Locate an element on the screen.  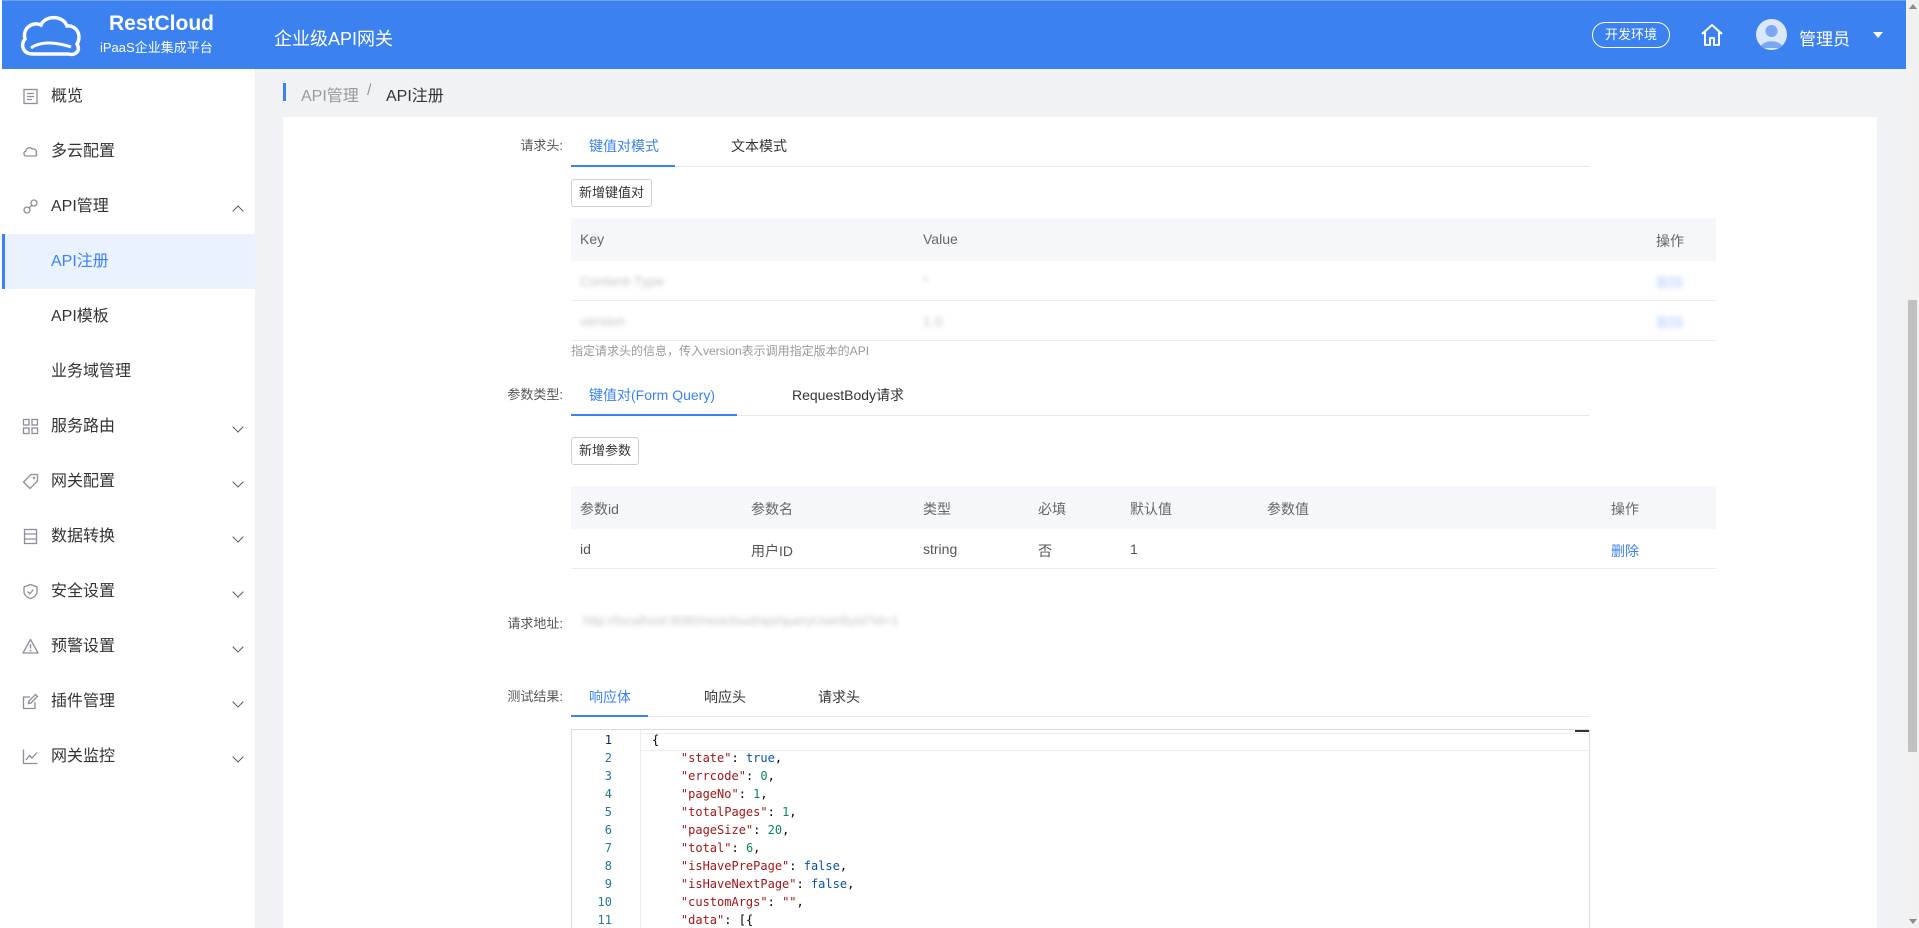
param-id-cell: id is located at coordinates (585, 549).